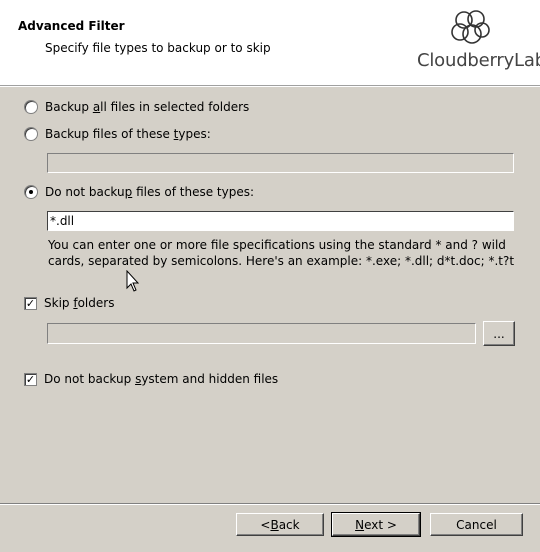  What do you see at coordinates (31, 192) in the screenshot?
I see `radio-checked-icon` at bounding box center [31, 192].